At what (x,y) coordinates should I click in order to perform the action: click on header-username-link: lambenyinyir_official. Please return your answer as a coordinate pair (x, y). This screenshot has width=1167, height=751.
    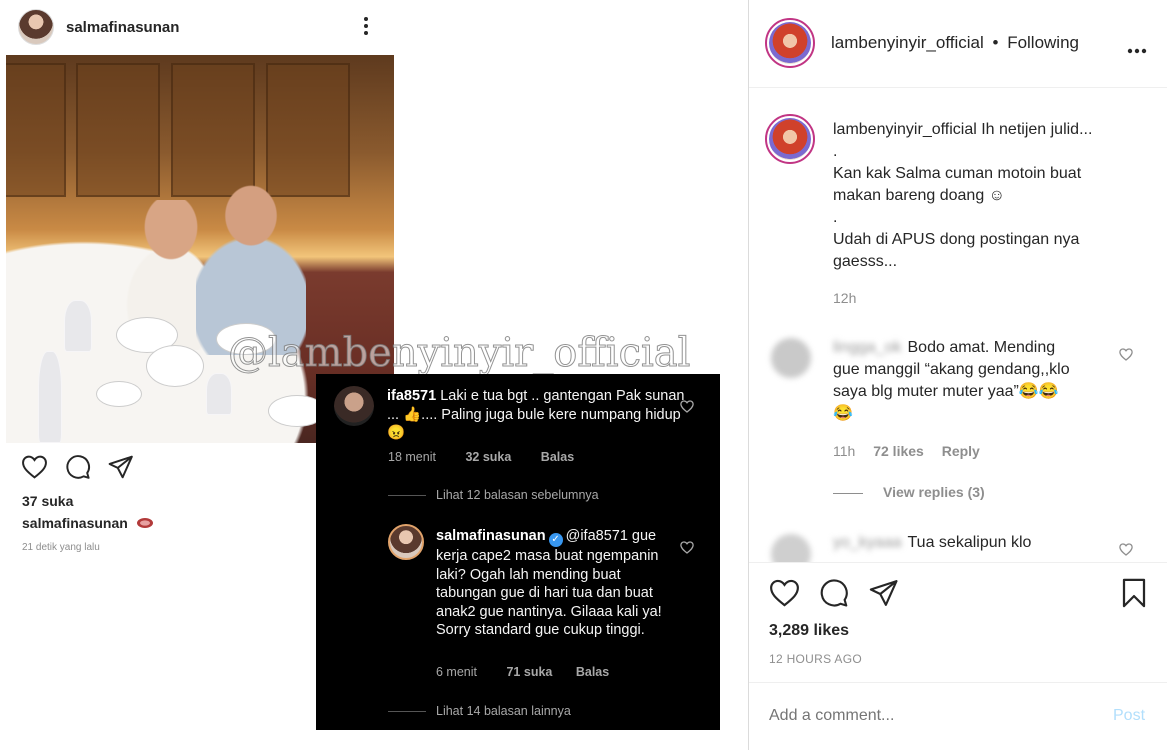
    Looking at the image, I should click on (907, 42).